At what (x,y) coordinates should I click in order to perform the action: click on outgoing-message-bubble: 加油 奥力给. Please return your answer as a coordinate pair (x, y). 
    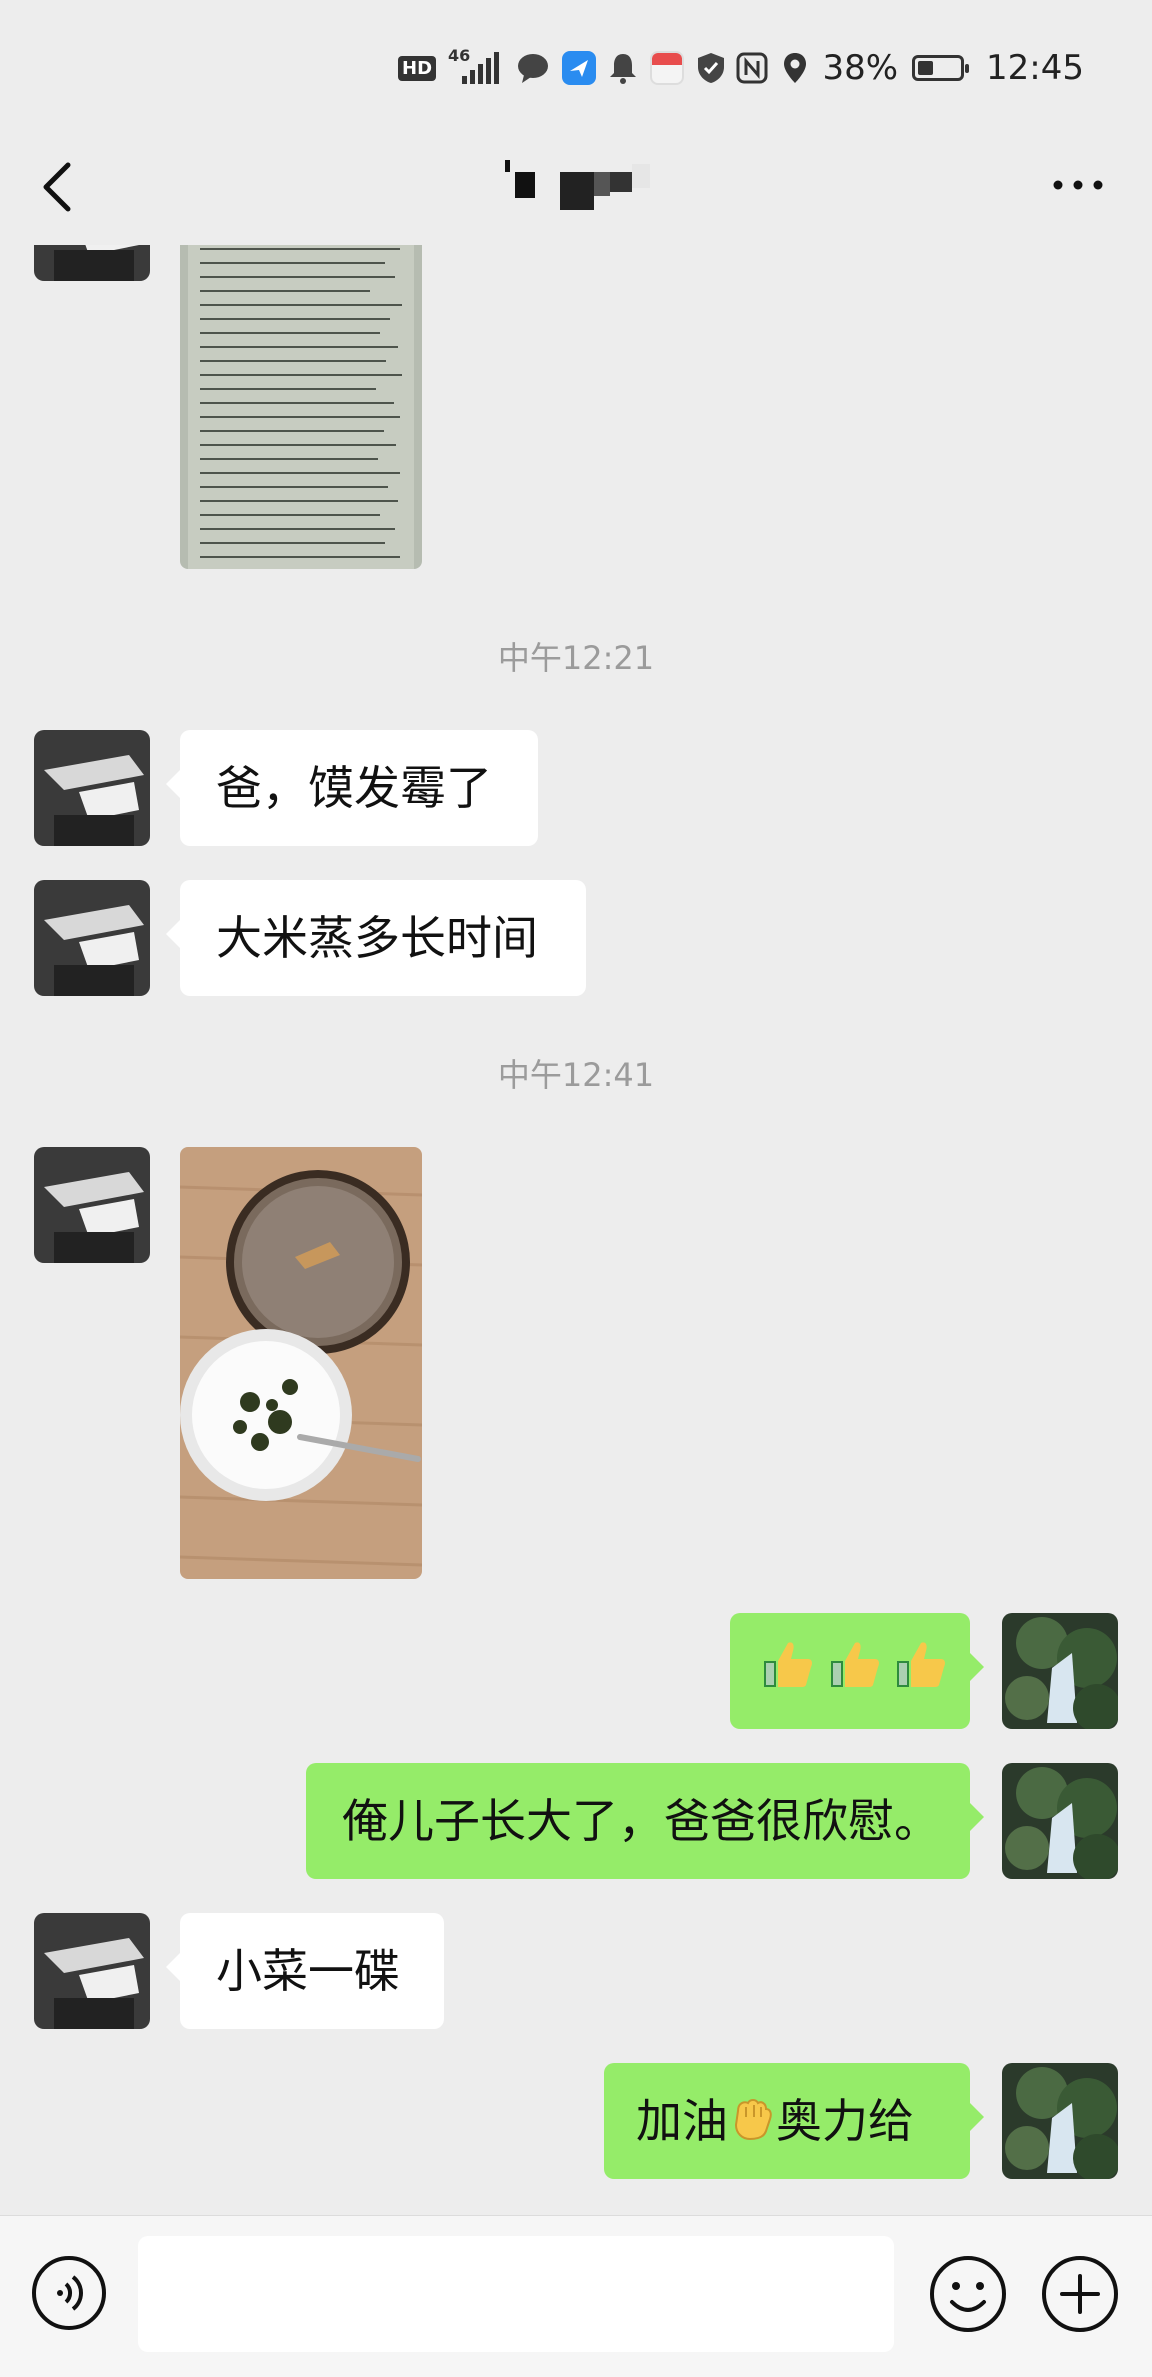
    Looking at the image, I should click on (794, 2121).